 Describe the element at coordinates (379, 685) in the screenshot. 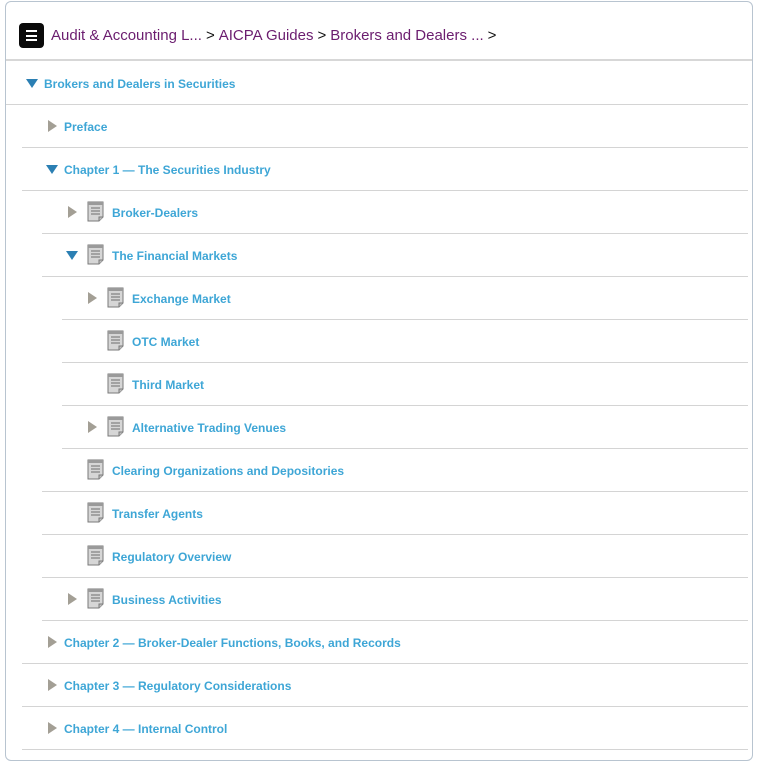

I see `tree-row: Chapter 3 — Regulatory Considerations` at that location.